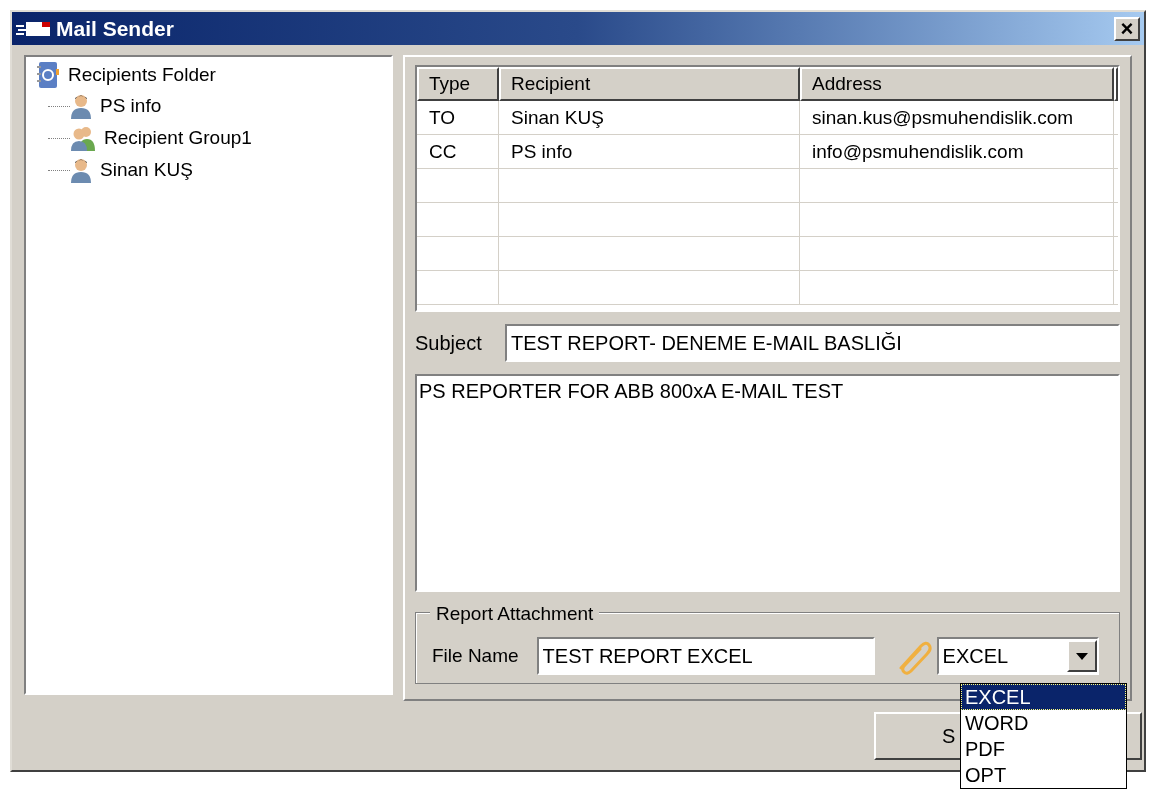 Image resolution: width=1165 pixels, height=793 pixels. I want to click on table-cell: TO, so click(458, 118).